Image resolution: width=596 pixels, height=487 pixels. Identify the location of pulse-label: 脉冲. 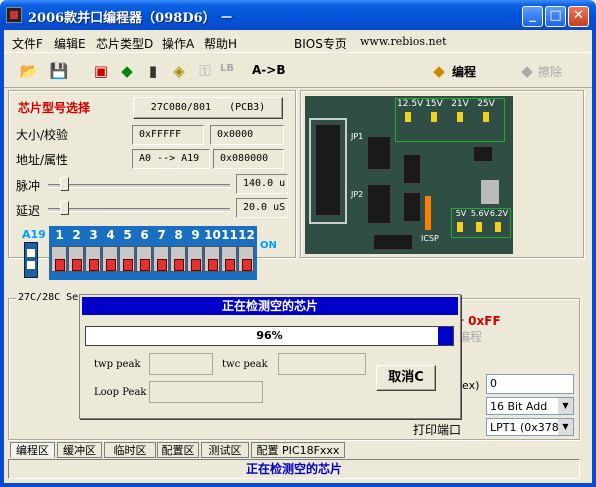
(28, 186).